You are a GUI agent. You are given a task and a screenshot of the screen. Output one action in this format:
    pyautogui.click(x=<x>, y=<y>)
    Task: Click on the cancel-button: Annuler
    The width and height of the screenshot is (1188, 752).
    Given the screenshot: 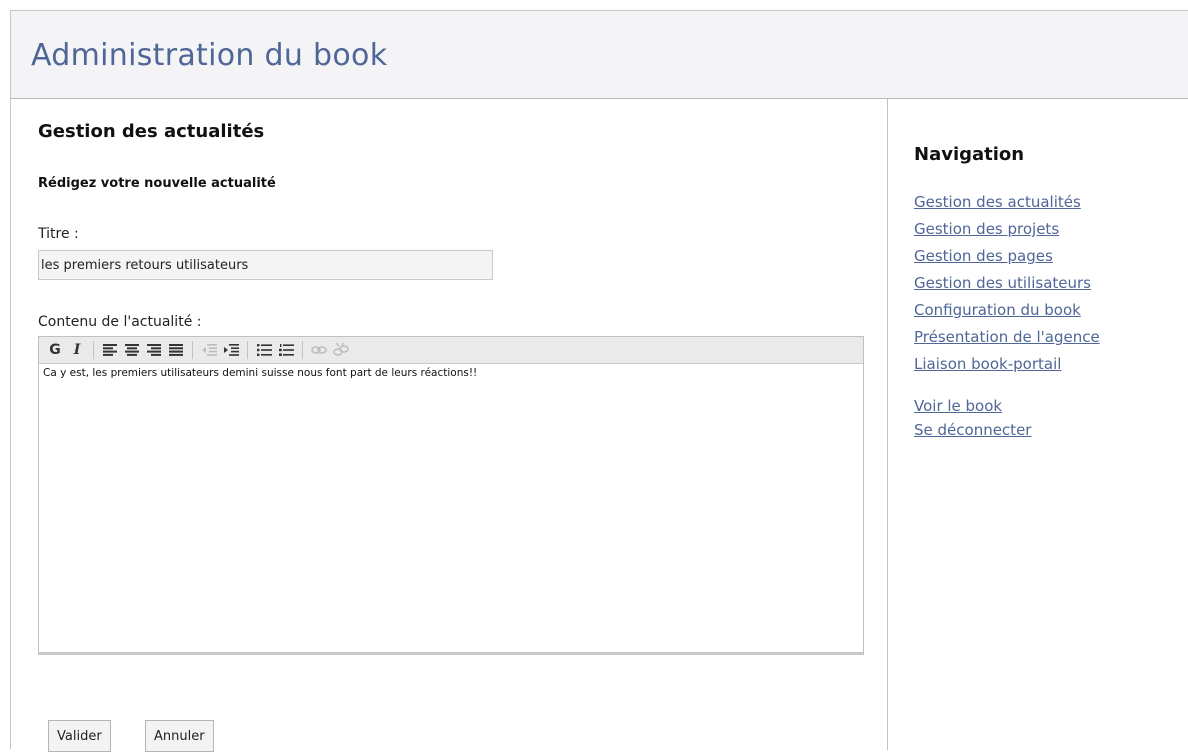 What is the action you would take?
    pyautogui.click(x=179, y=736)
    